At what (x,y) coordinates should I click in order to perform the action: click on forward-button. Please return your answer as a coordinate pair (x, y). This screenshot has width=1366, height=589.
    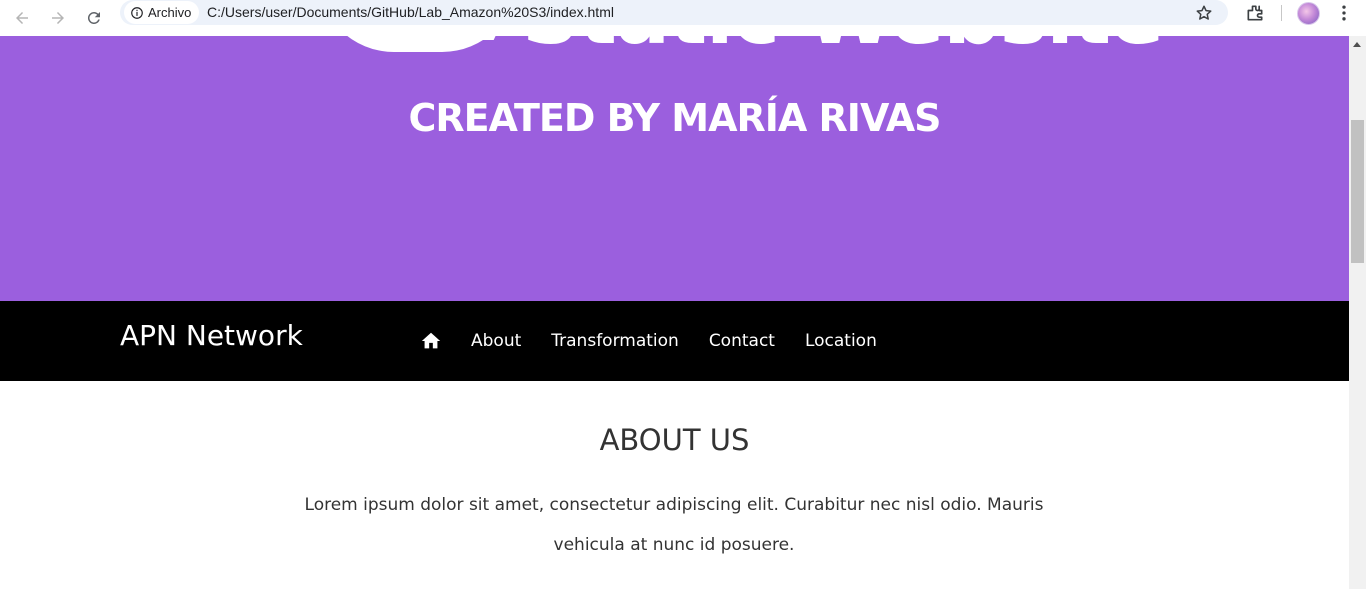
    Looking at the image, I should click on (58, 18).